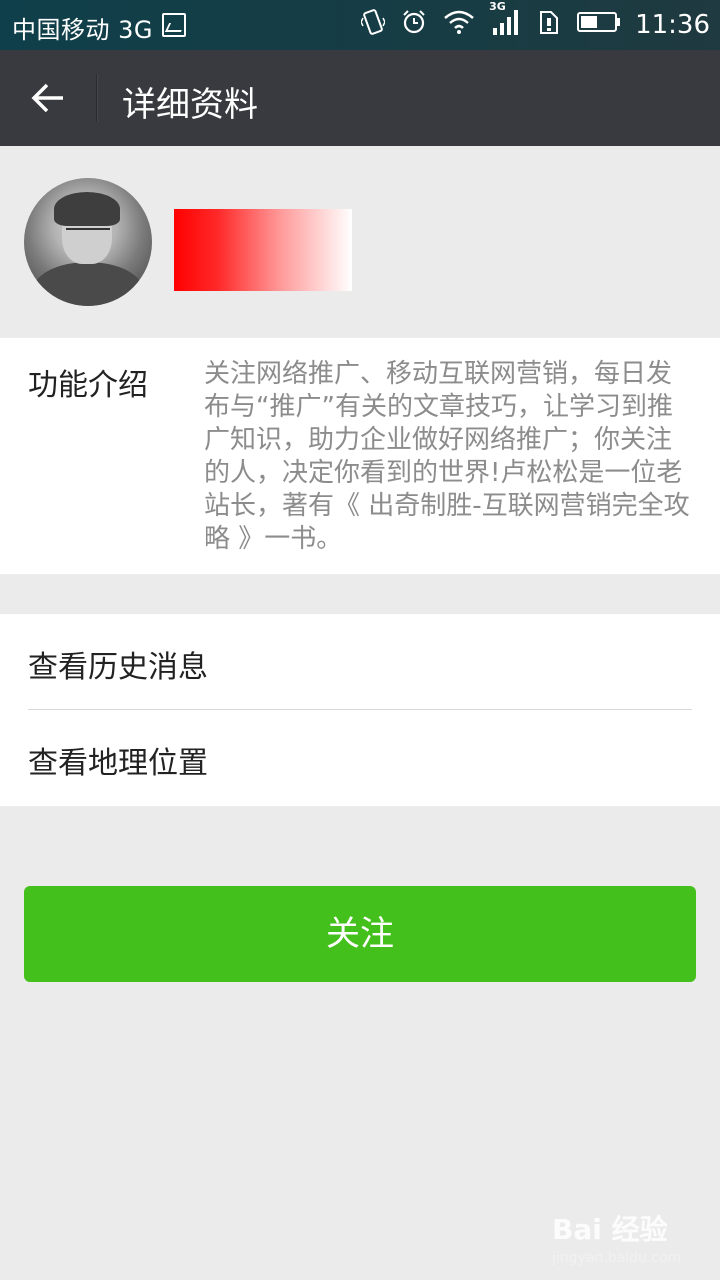 This screenshot has width=720, height=1280. I want to click on watermark: Bai 经验 jingyan.baidu.com, so click(616, 1237).